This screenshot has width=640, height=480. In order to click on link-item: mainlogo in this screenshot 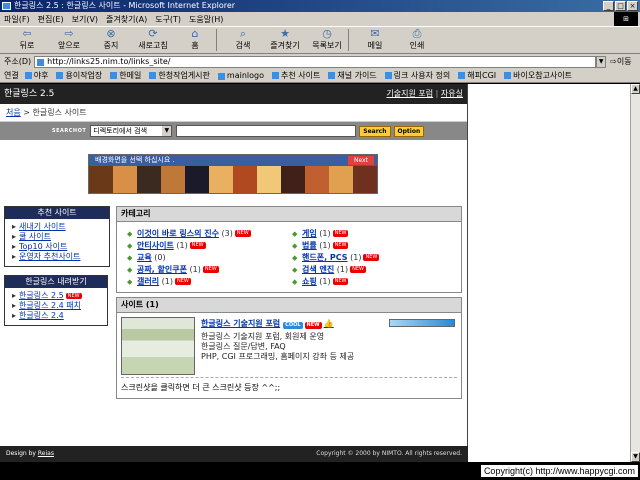, I will do `click(240, 75)`.